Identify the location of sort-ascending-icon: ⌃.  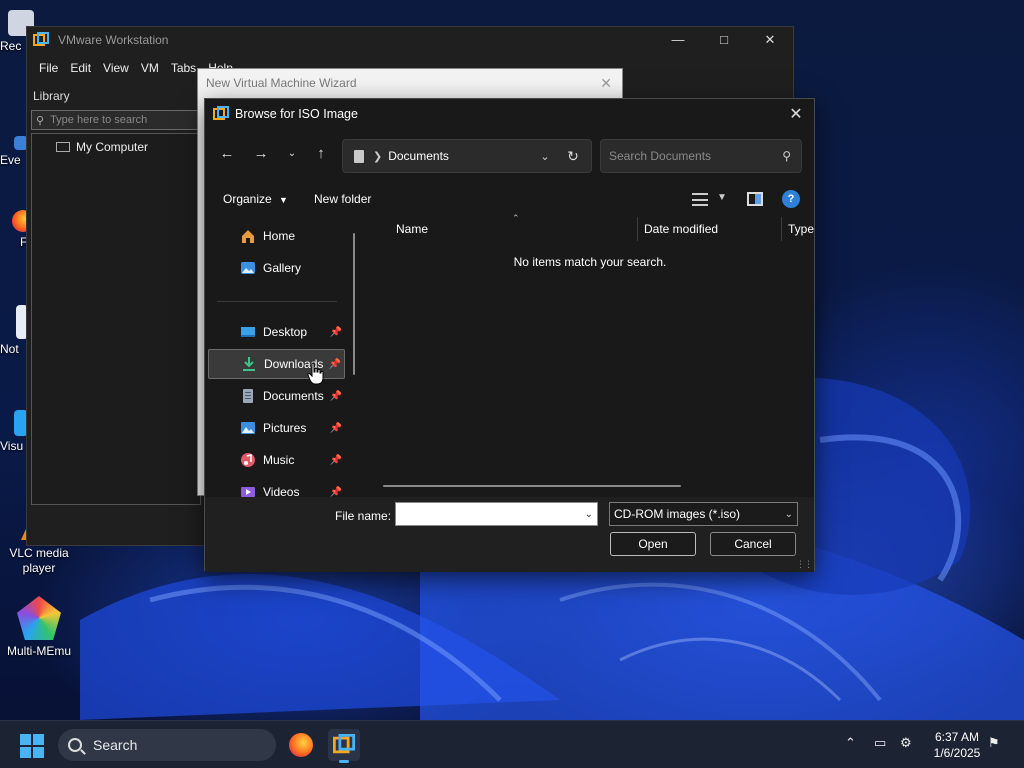
(516, 218).